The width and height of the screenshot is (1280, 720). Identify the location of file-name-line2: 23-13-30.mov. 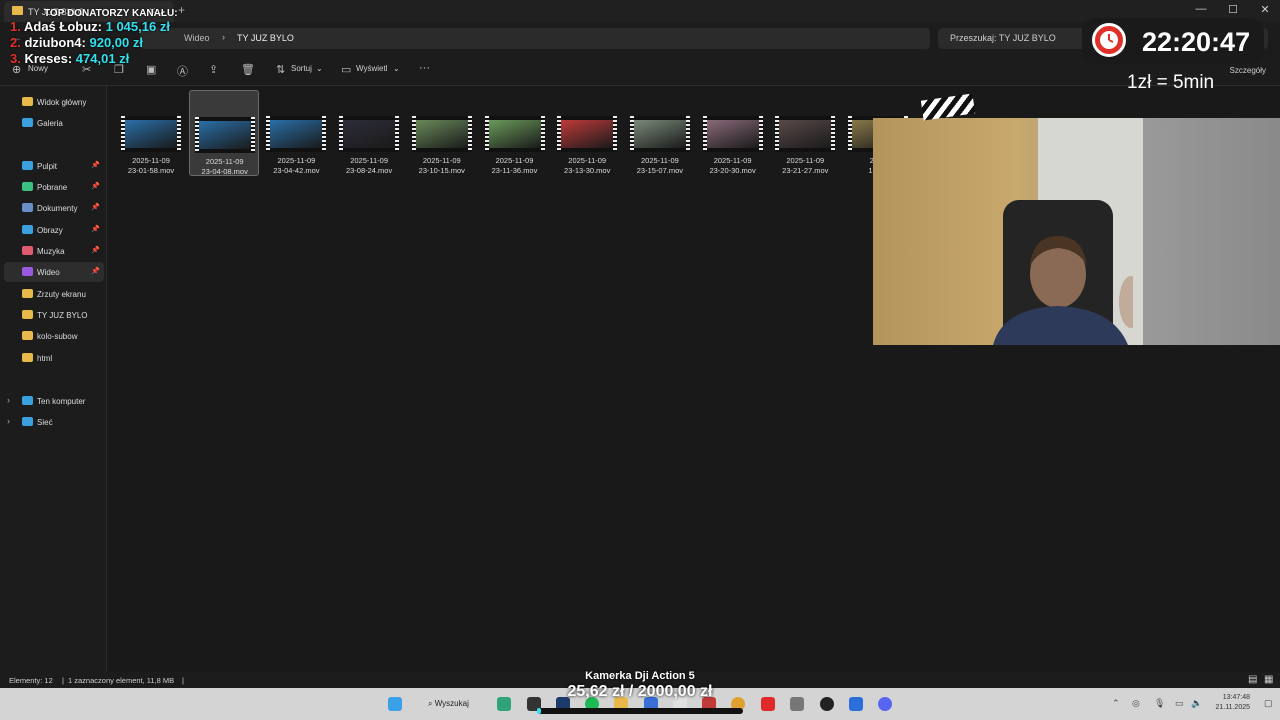
(587, 170).